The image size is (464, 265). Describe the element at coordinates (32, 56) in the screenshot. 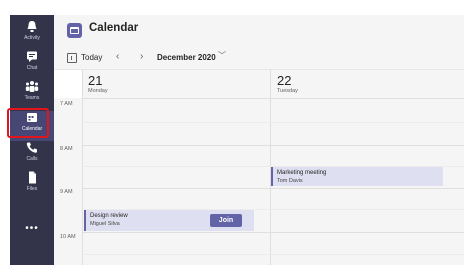

I see `chat-icon` at that location.